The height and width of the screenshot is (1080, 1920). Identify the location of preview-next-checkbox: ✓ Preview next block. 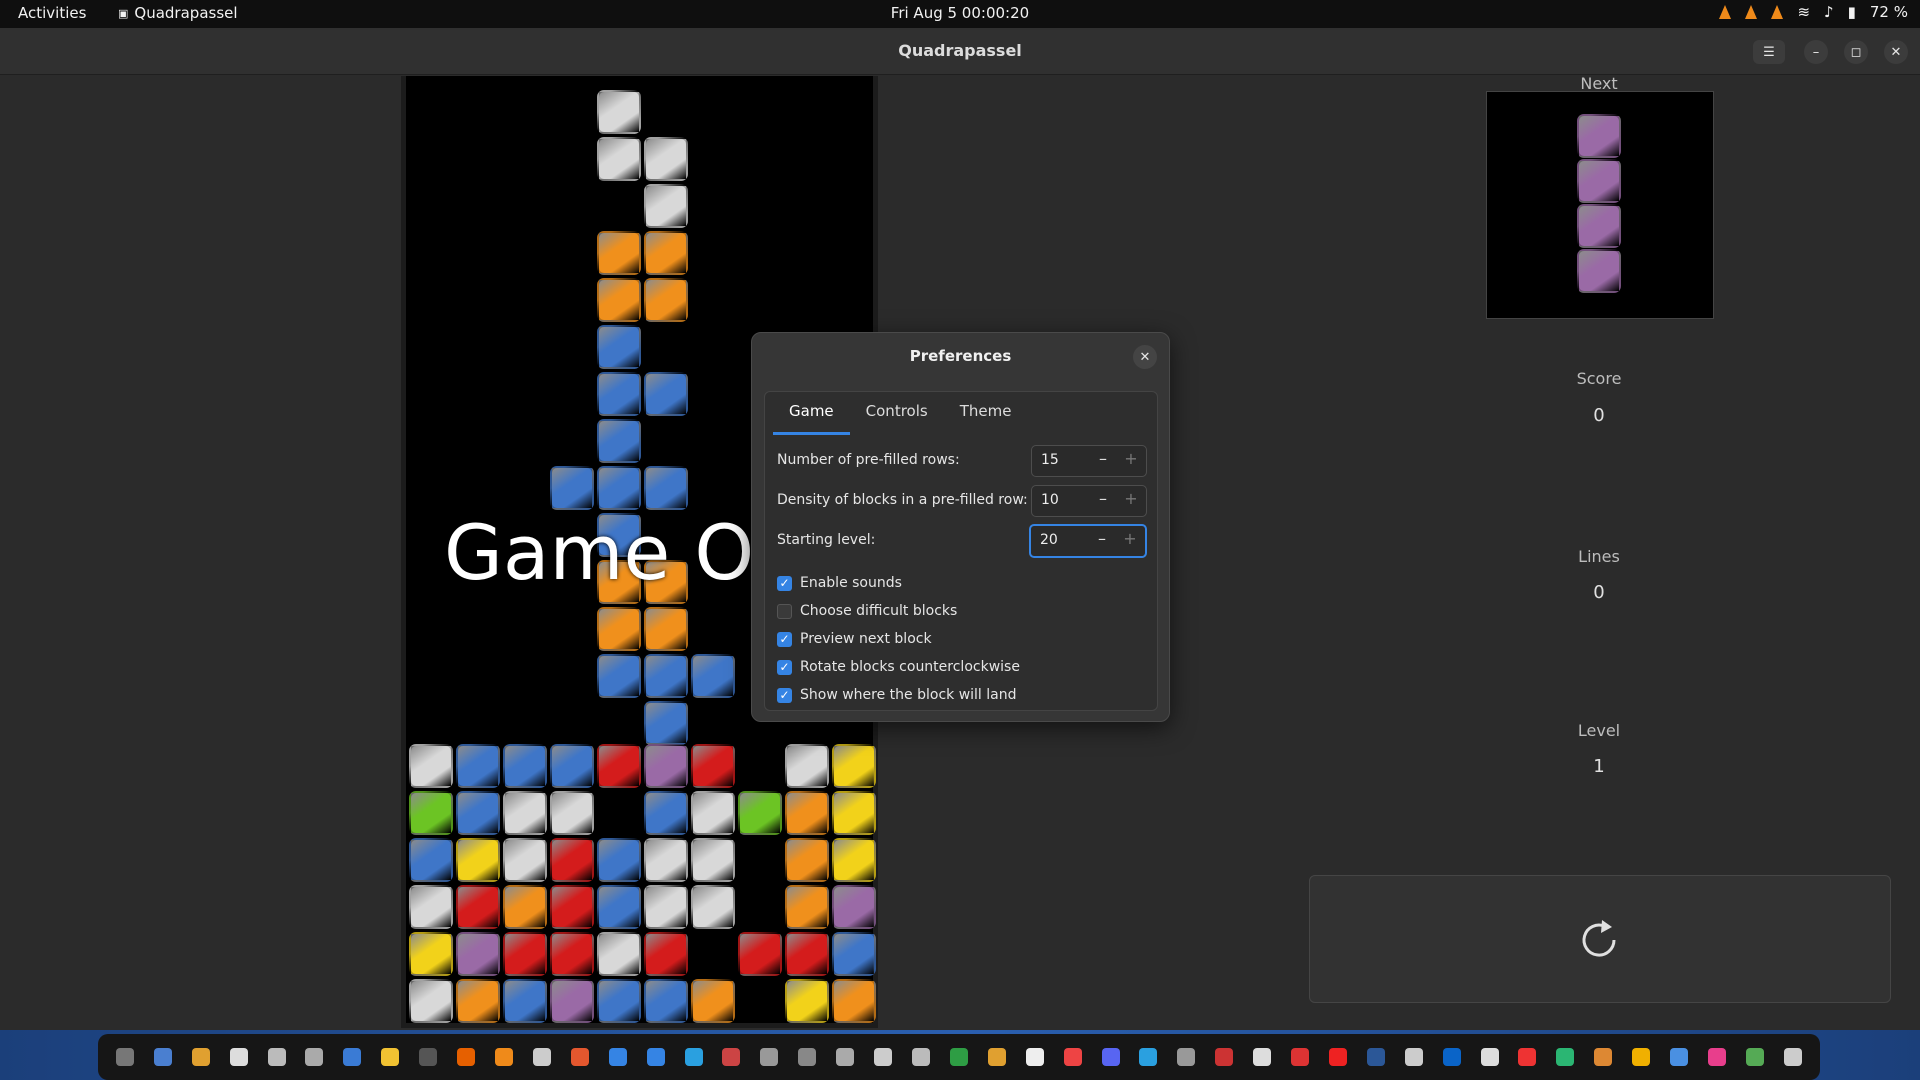
(854, 639).